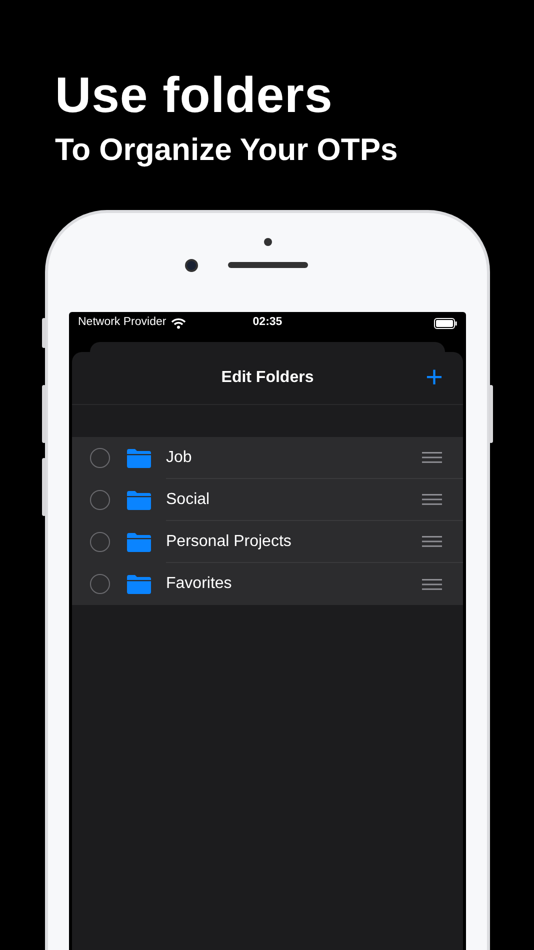  Describe the element at coordinates (445, 323) in the screenshot. I see `battery-icon` at that location.